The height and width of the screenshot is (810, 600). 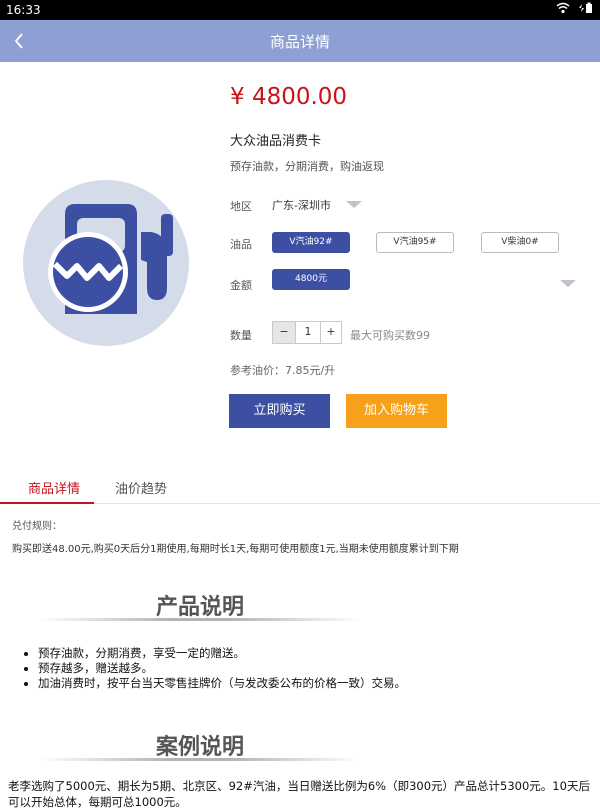 I want to click on fuel-label: 油品, so click(x=241, y=244).